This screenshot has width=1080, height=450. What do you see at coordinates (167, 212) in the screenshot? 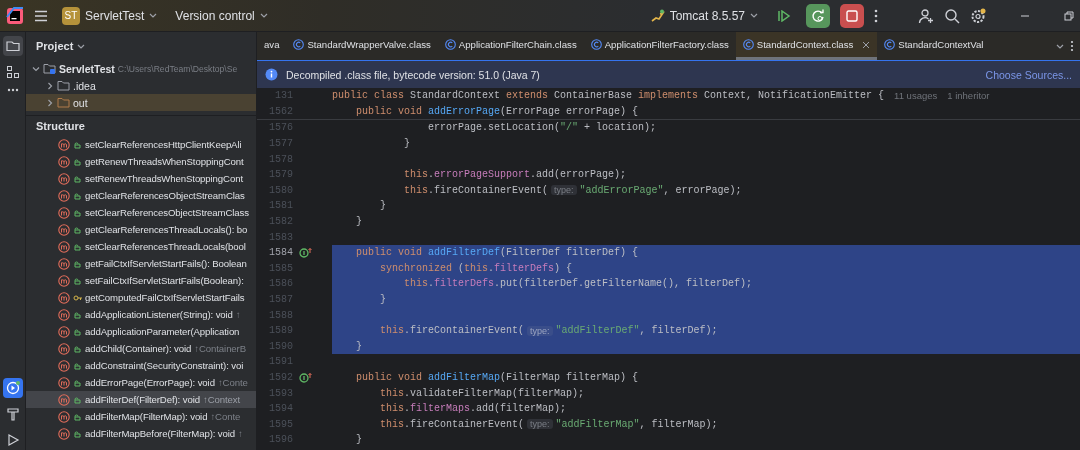
I see `member-name: setClearReferencesObjectStreamClass` at bounding box center [167, 212].